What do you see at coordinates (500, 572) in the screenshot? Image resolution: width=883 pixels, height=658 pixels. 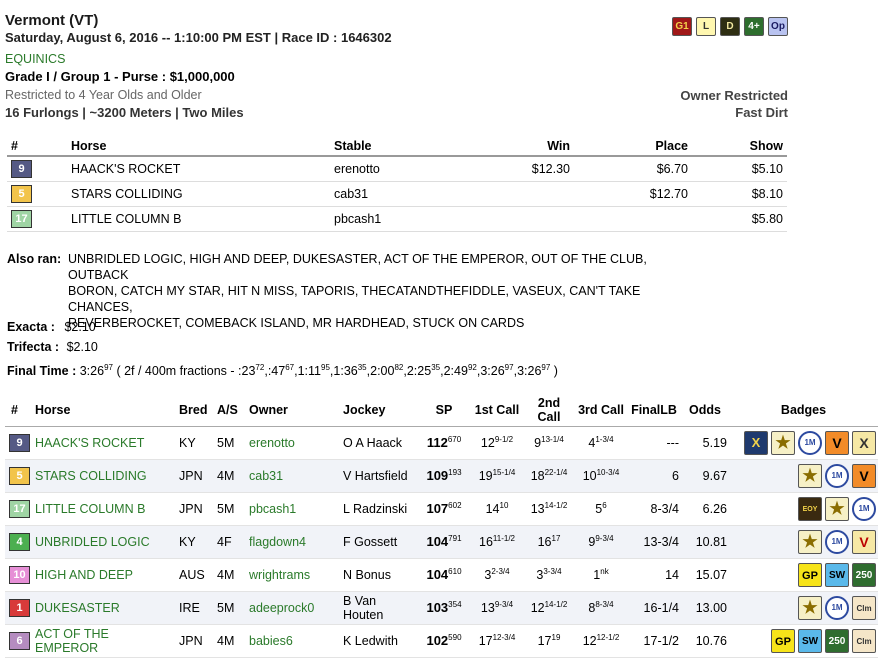 I see `first-call-margin: 2-3/4` at bounding box center [500, 572].